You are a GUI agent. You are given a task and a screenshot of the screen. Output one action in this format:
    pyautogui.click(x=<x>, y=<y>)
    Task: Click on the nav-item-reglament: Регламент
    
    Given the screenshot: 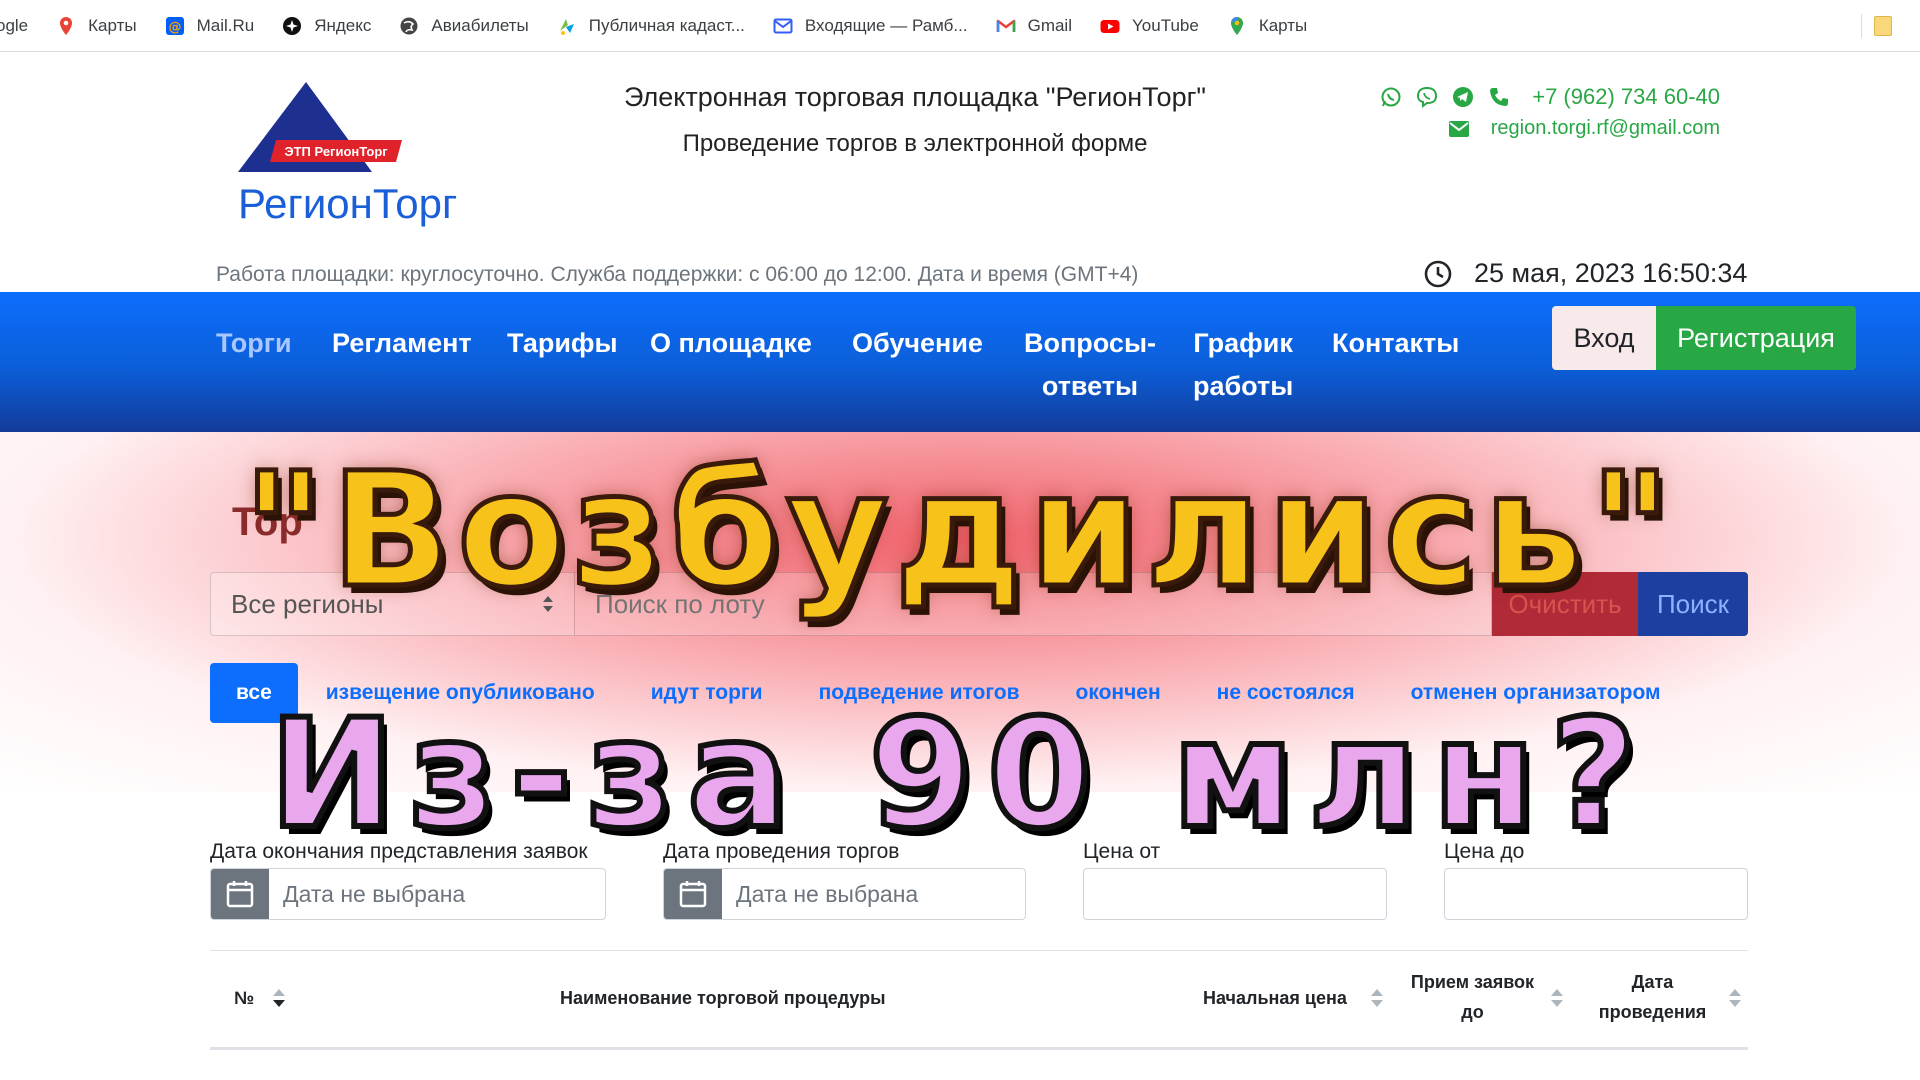 What is the action you would take?
    pyautogui.click(x=402, y=343)
    